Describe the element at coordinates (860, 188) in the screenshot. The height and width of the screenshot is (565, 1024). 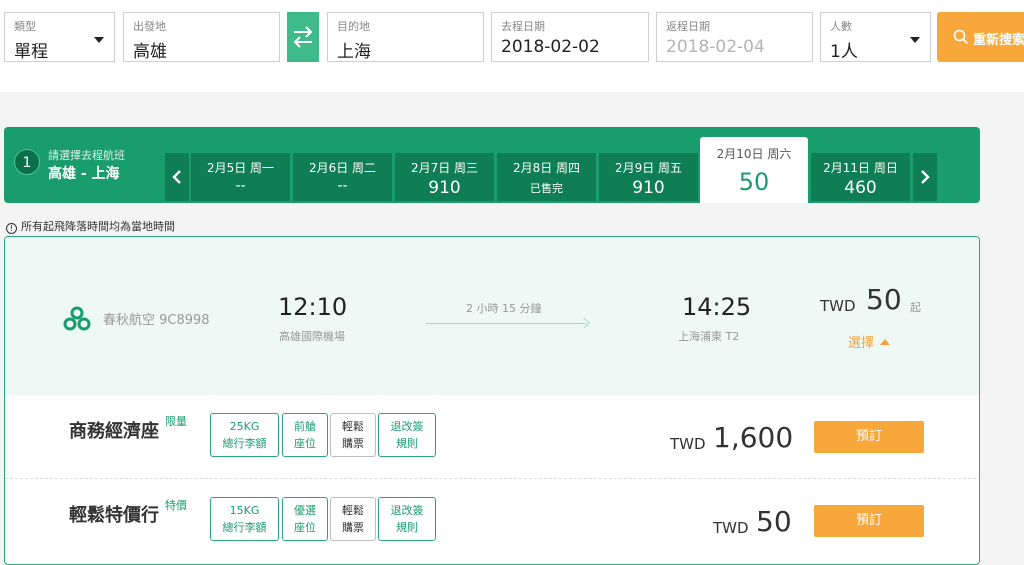
I see `date-tab-price: 460` at that location.